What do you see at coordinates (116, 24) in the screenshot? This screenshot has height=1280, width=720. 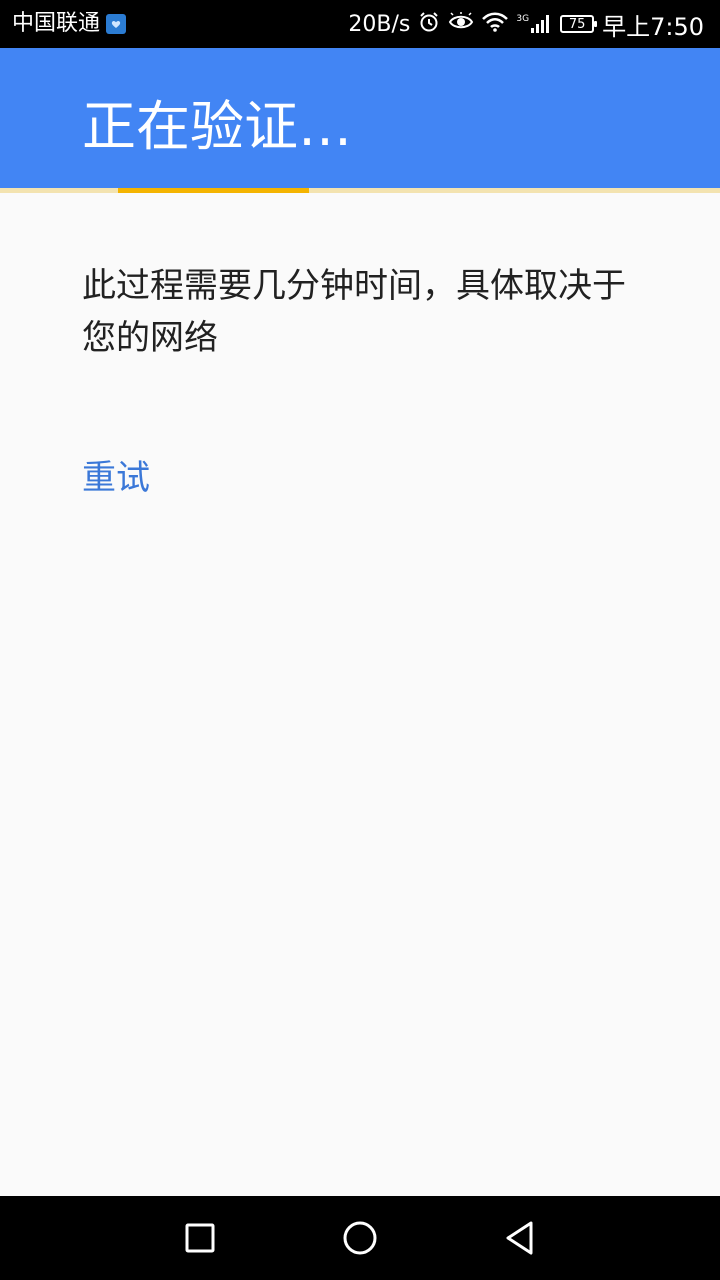 I see `carrier-badge-icon` at bounding box center [116, 24].